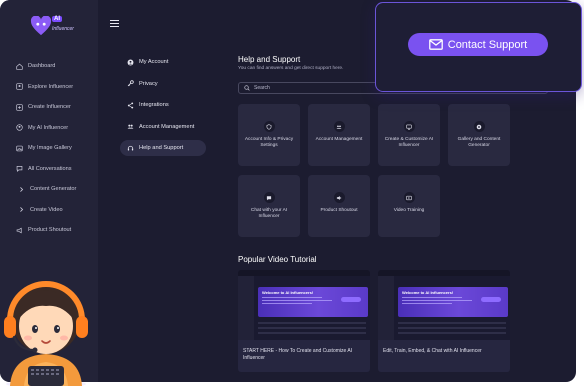  I want to click on help-card-video-training: Video Training, so click(409, 206).